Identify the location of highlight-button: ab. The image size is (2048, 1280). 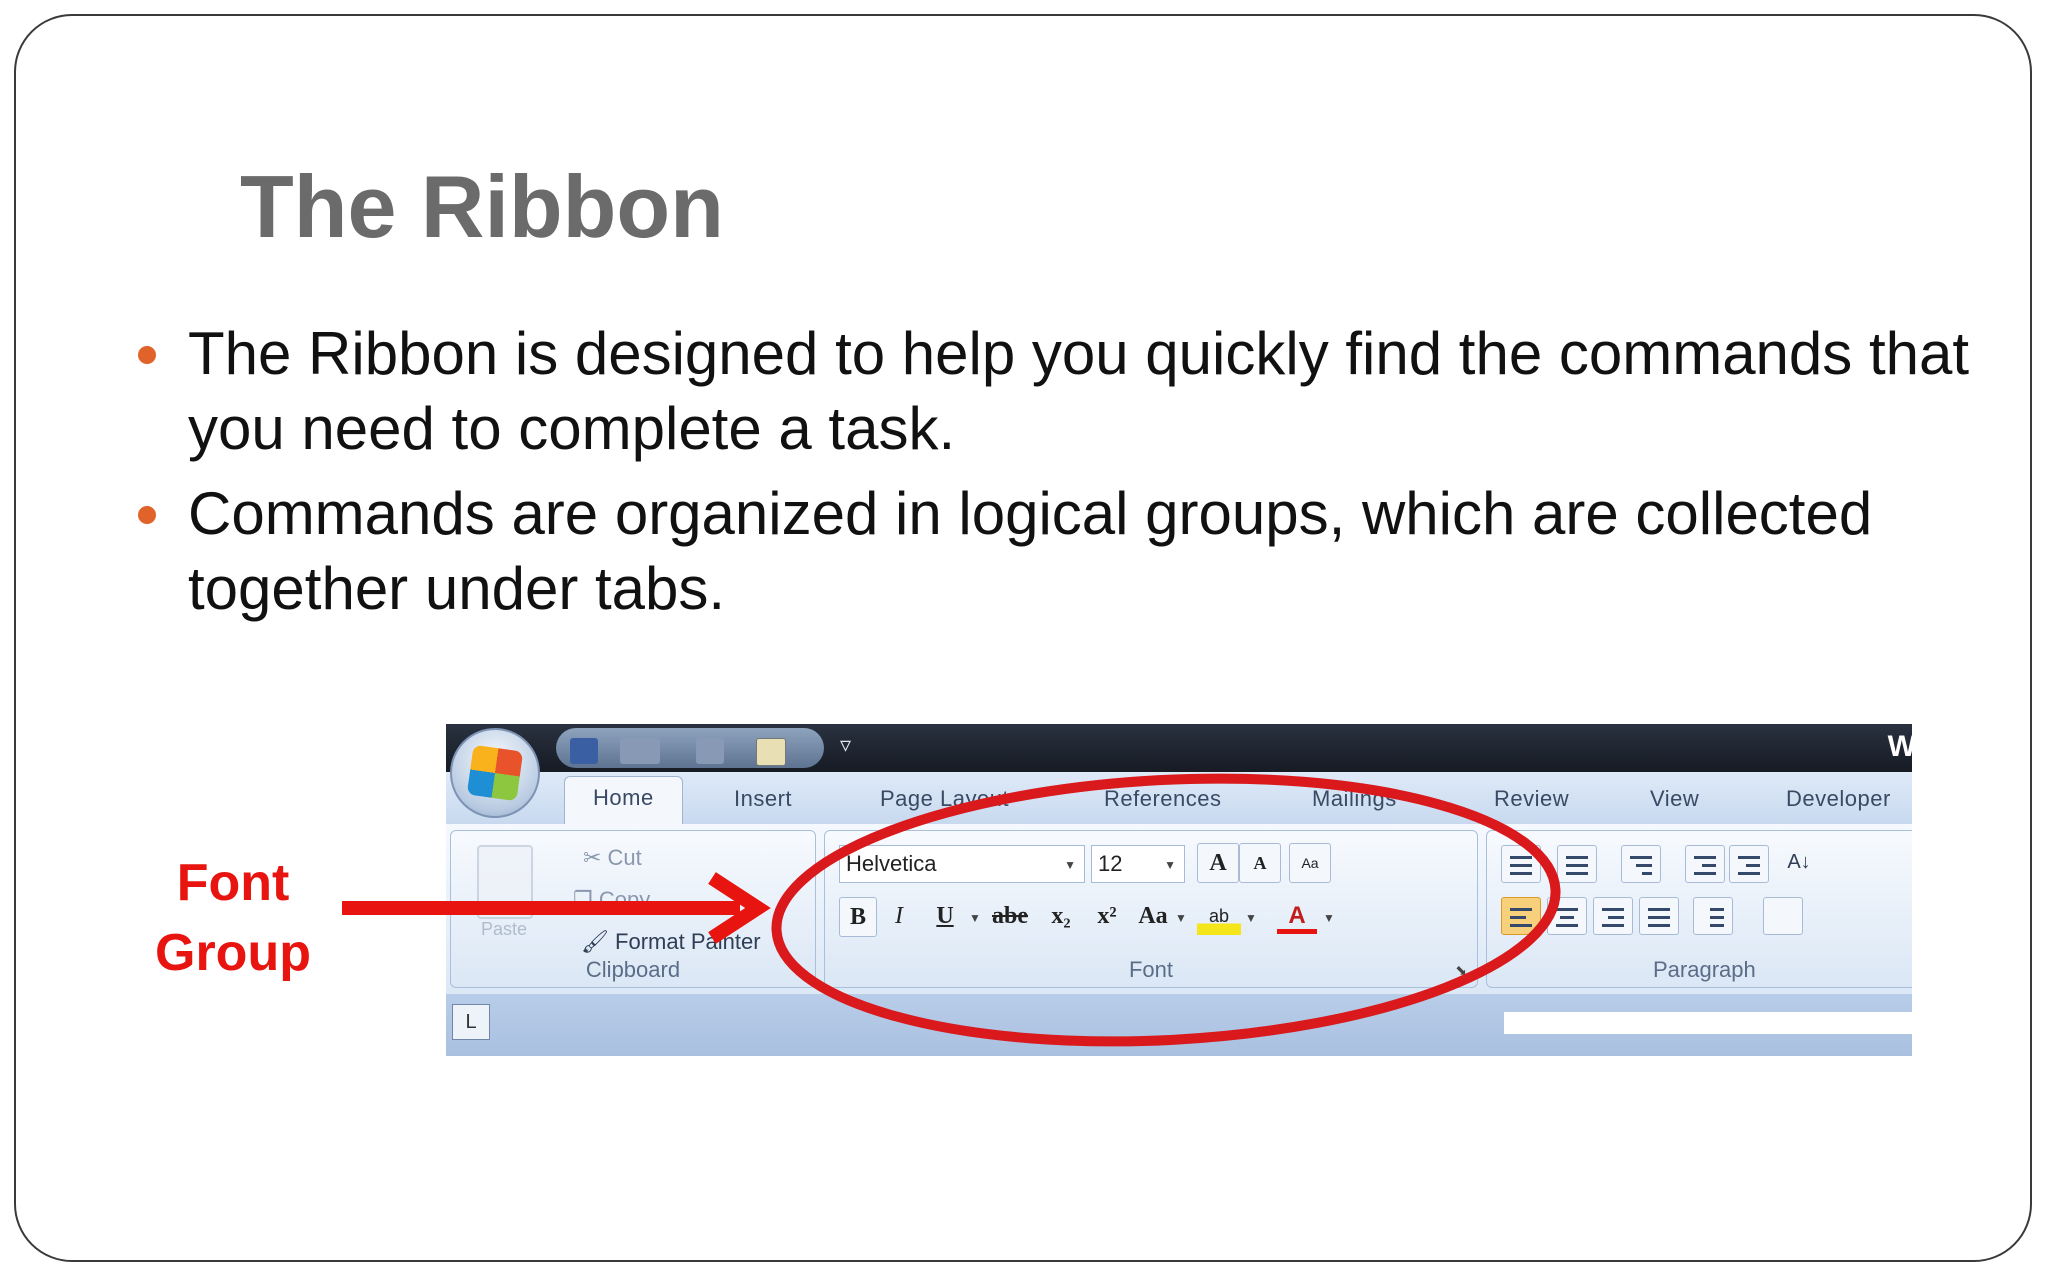
(1219, 916).